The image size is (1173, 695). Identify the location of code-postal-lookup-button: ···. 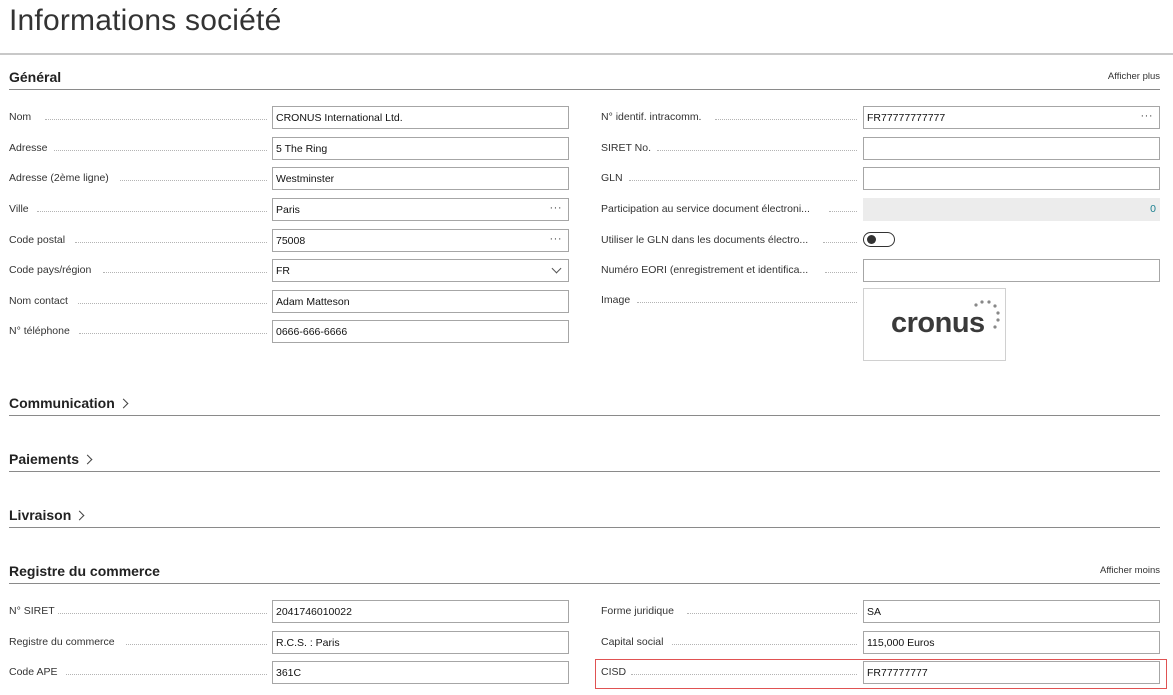
(556, 239).